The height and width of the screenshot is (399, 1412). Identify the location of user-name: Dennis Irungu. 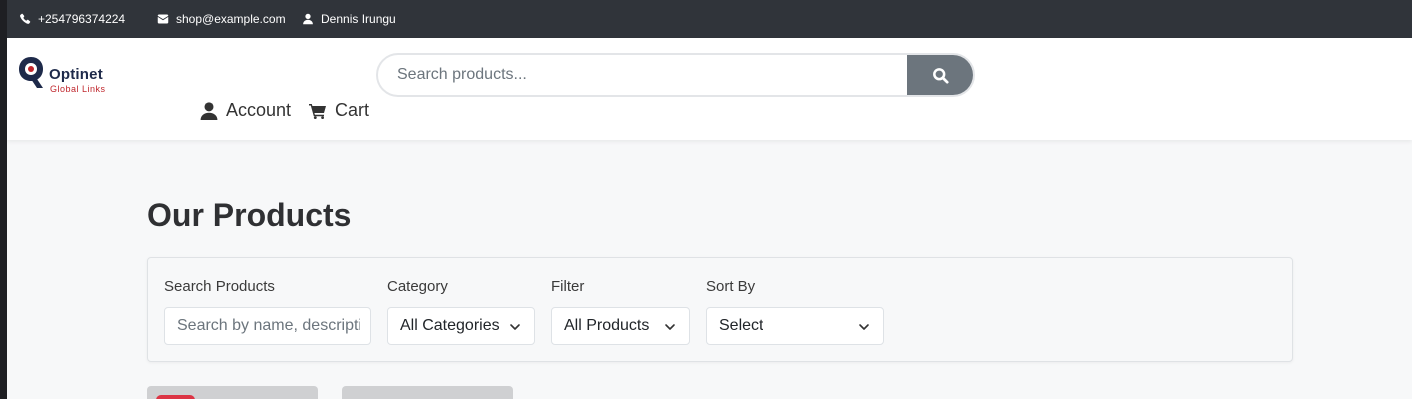
(358, 19).